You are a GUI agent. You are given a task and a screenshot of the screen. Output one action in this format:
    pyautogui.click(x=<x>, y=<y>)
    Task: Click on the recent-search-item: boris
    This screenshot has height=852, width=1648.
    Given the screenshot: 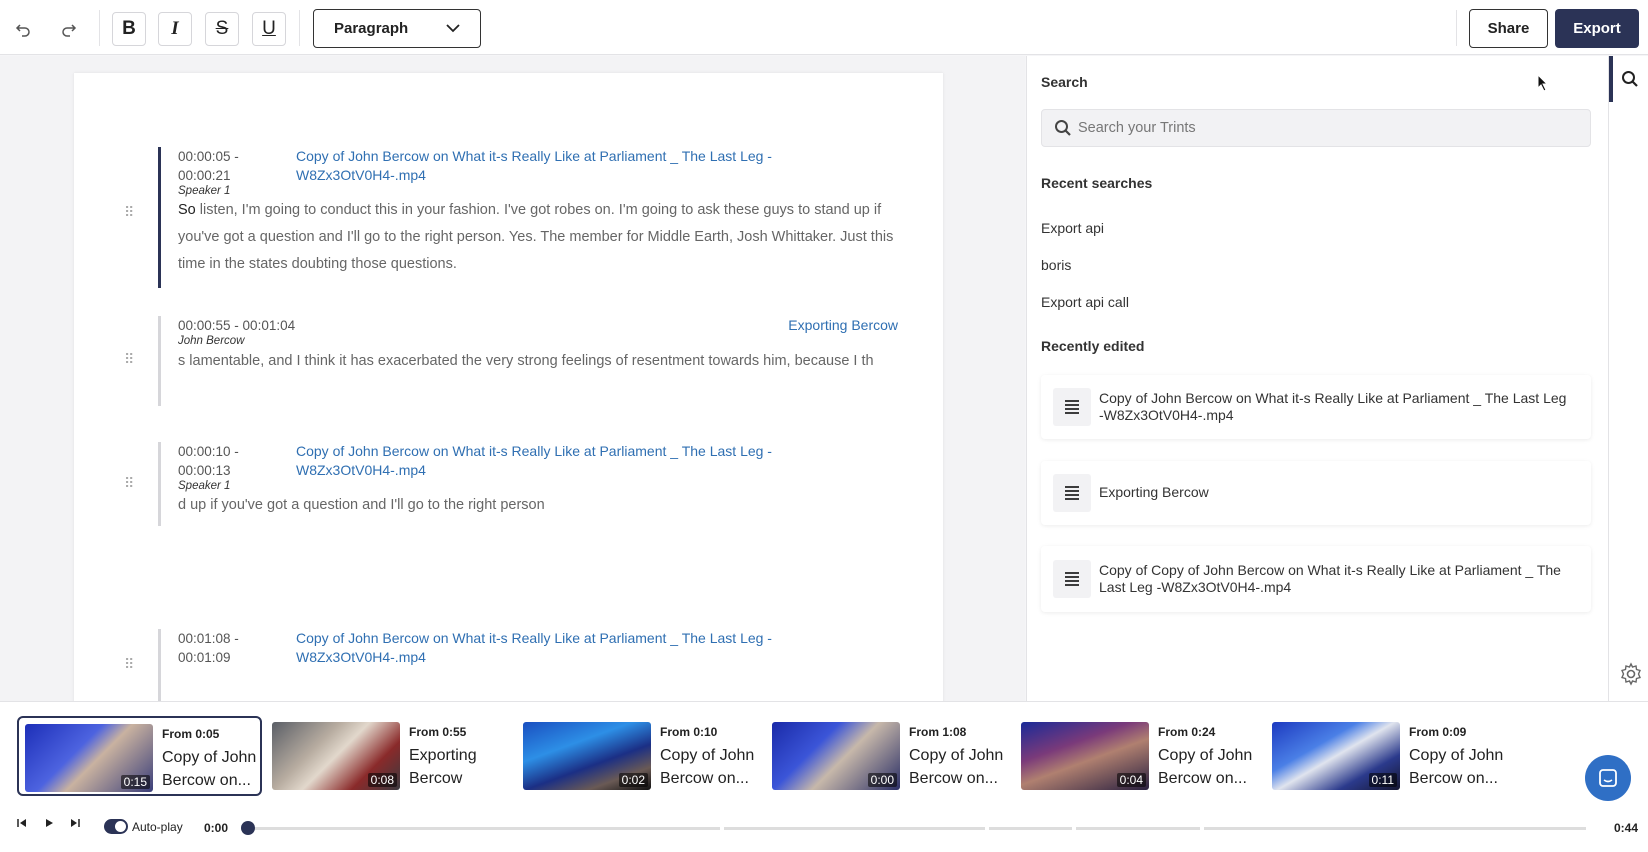 What is the action you would take?
    pyautogui.click(x=1056, y=265)
    